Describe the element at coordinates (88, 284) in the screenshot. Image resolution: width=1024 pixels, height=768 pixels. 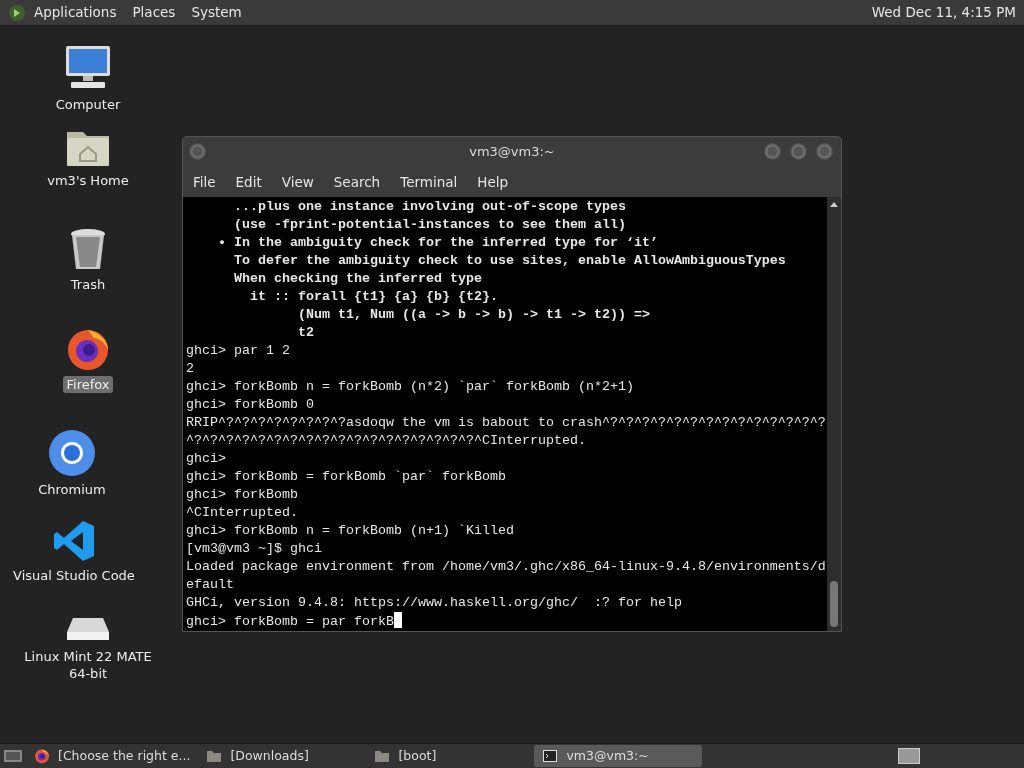
I see `icon-label: Trash` at that location.